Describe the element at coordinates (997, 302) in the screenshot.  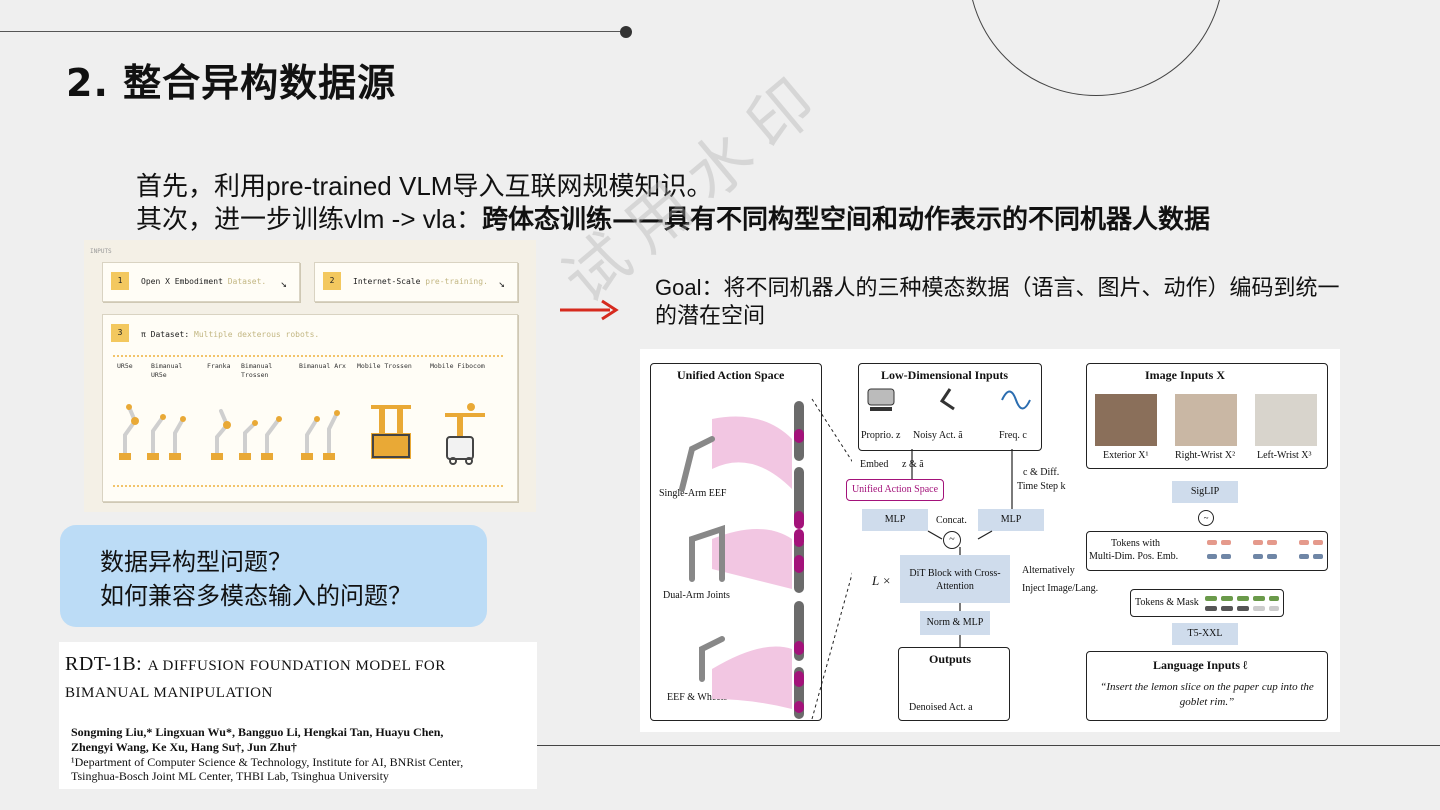
I see `goal-text: Goal：将不同机器人的三种模态数据（语言、图片、动作）编码到统一的潜在空间` at that location.